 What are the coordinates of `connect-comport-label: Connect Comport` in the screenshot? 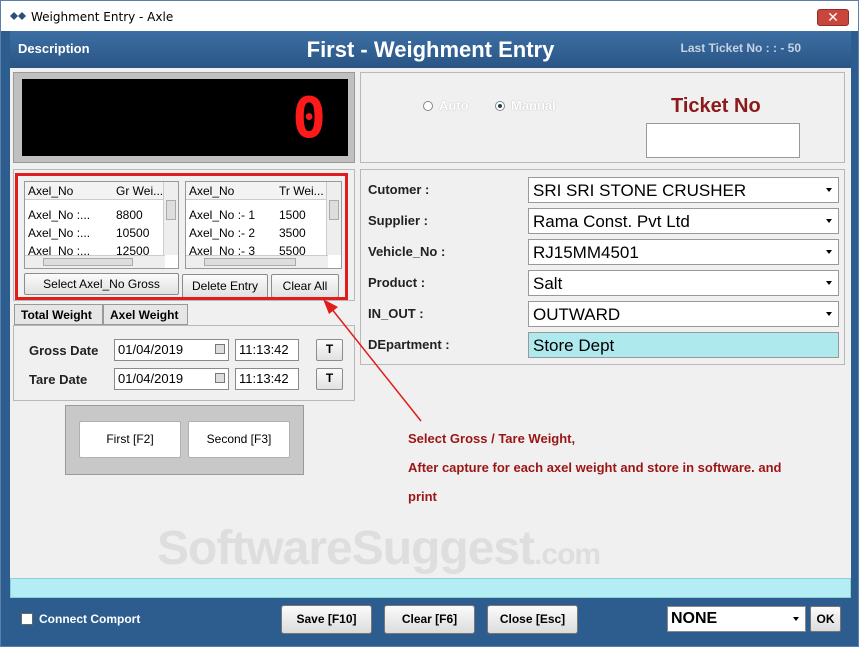 It's located at (90, 619).